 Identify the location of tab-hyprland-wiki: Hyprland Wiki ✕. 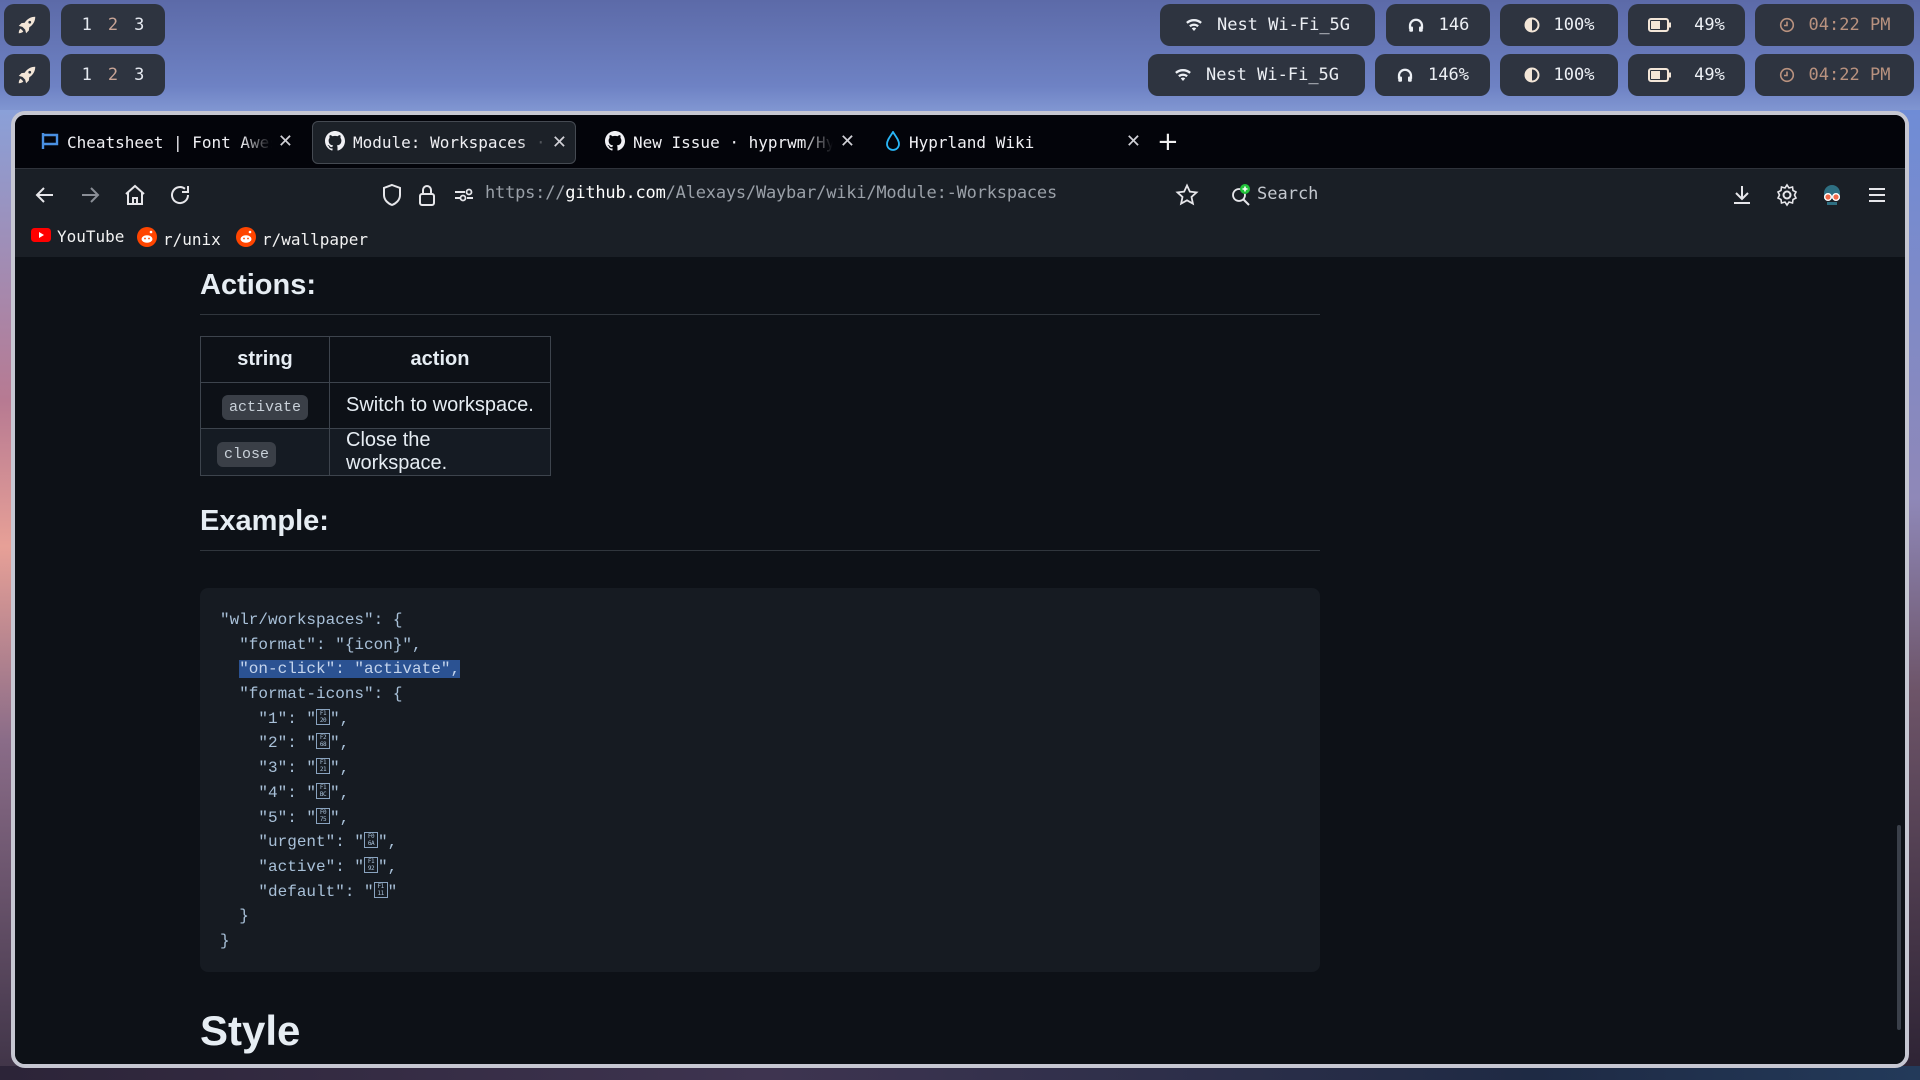
(1011, 142).